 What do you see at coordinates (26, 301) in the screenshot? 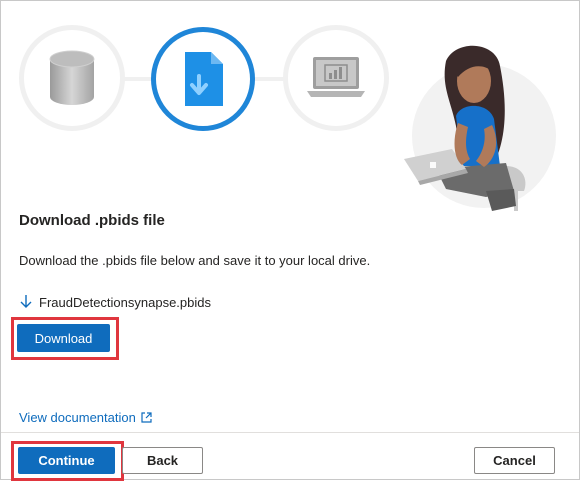
I see `download-arrow-icon` at bounding box center [26, 301].